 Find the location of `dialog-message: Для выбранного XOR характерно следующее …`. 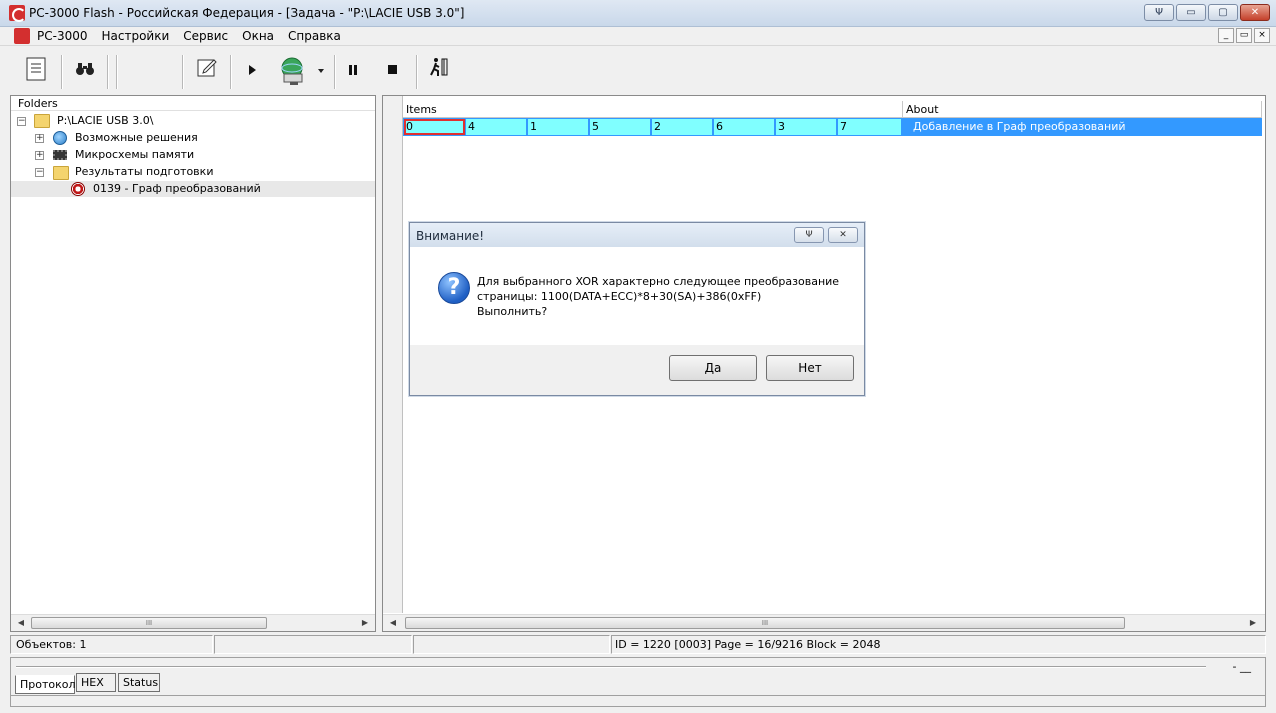

dialog-message: Для выбранного XOR характерно следующее … is located at coordinates (658, 296).